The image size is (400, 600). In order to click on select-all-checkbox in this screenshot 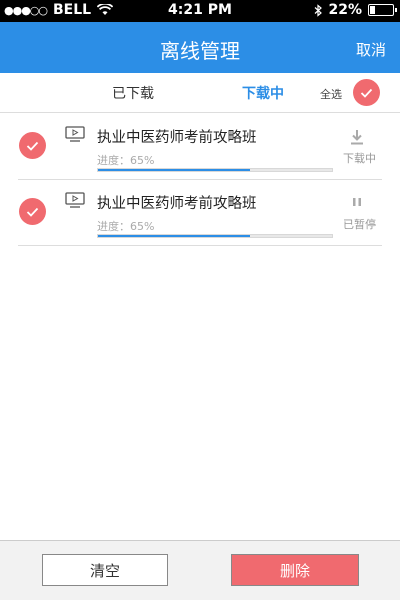, I will do `click(366, 92)`.